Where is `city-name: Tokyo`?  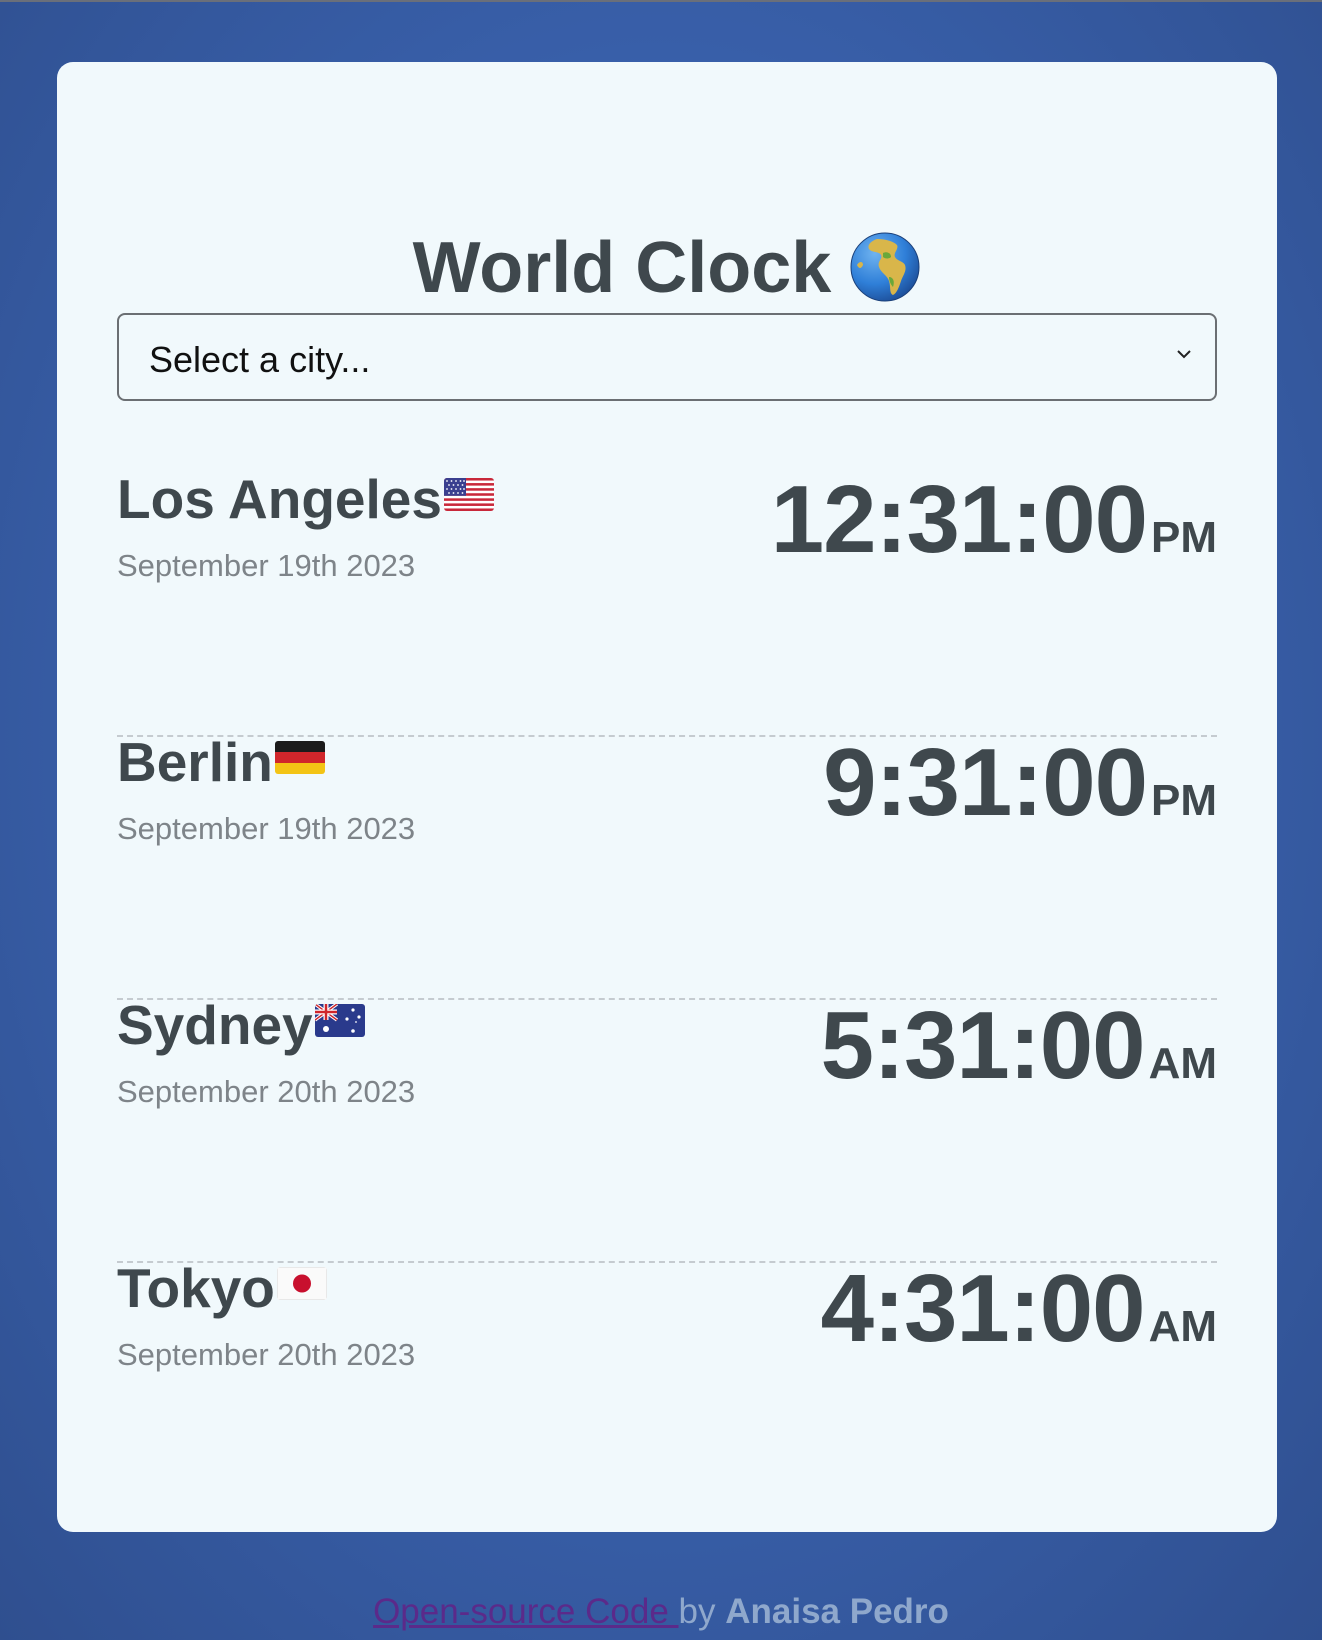
city-name: Tokyo is located at coordinates (222, 1288).